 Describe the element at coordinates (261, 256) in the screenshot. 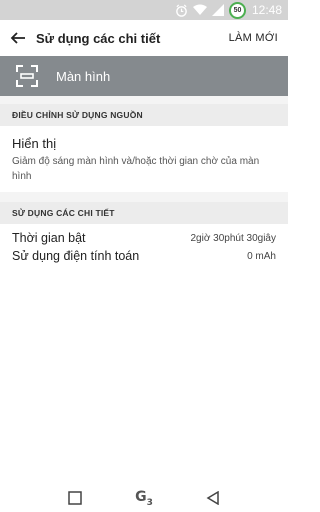

I see `detail-value: 0 mAh` at that location.